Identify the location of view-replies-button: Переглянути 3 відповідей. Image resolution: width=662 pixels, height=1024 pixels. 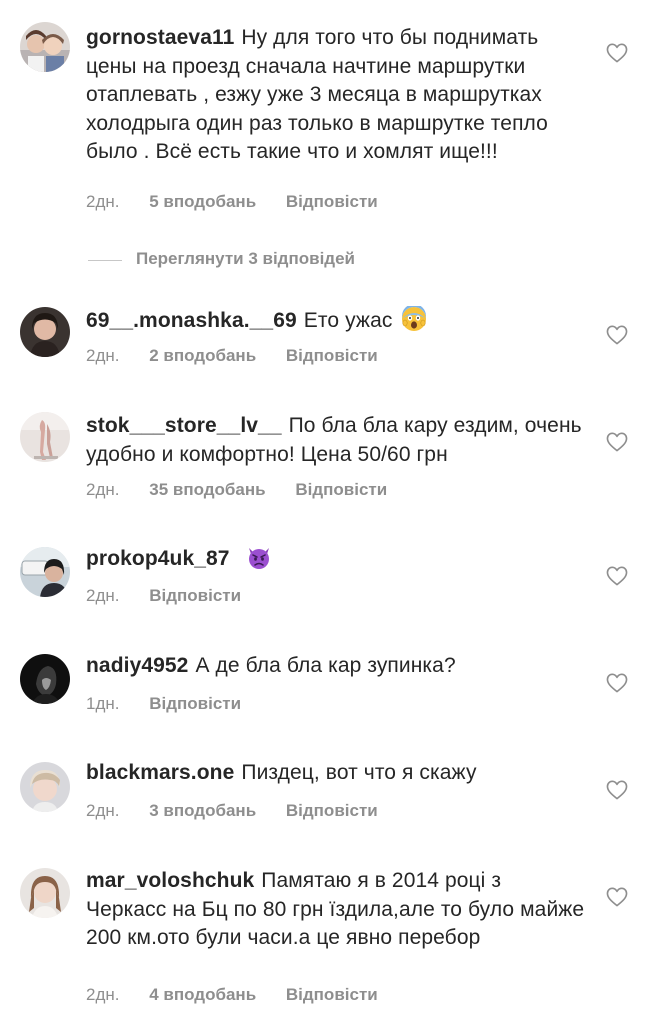
(245, 259).